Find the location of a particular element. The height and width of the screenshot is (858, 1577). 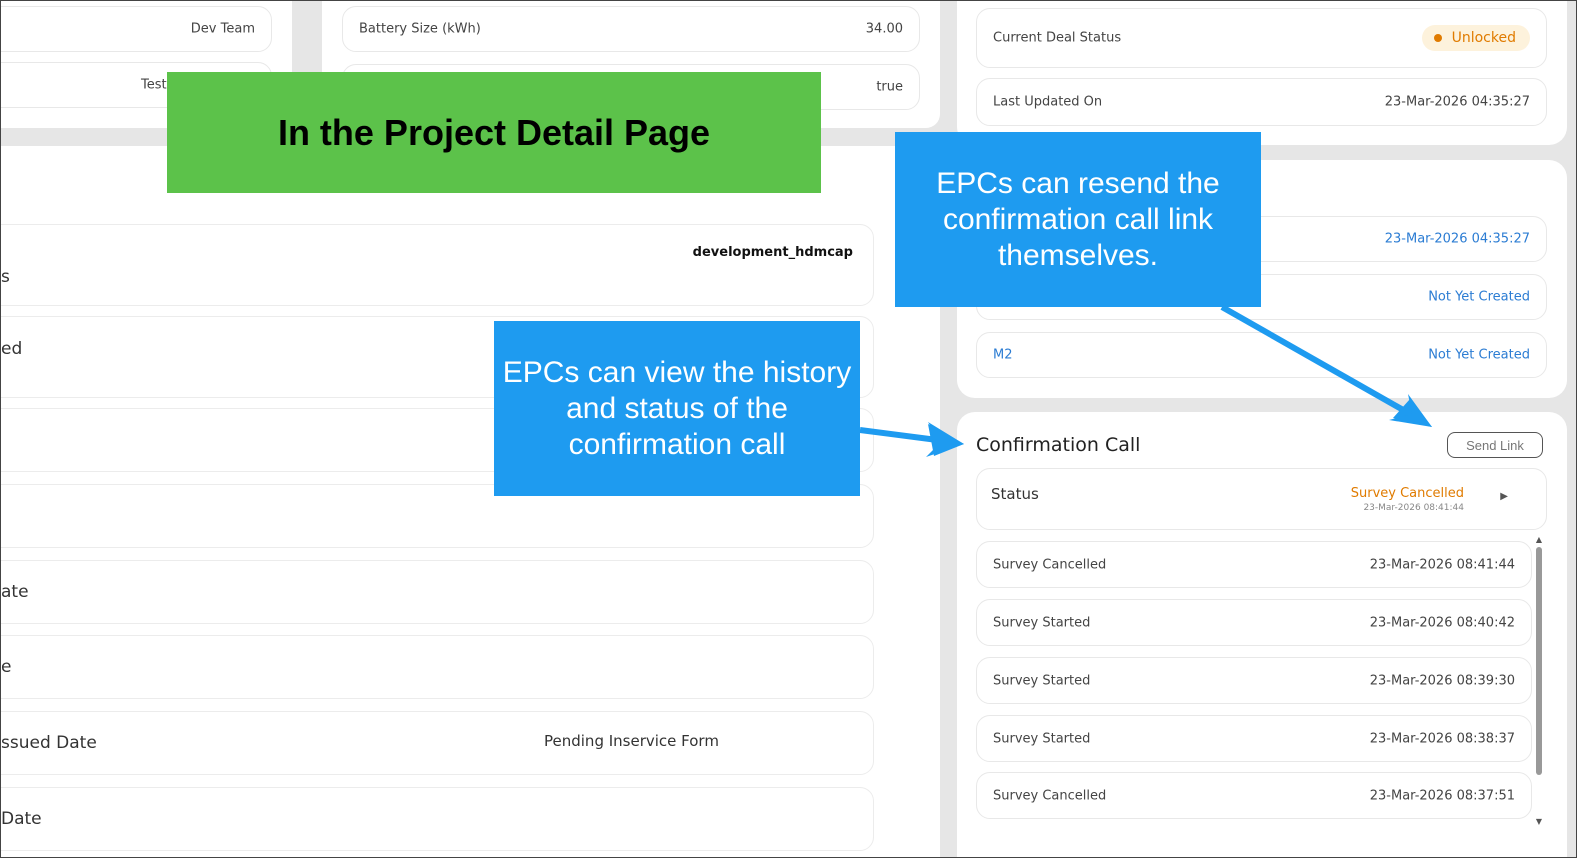

battery-size-label: Battery Size (kWh) is located at coordinates (420, 29).